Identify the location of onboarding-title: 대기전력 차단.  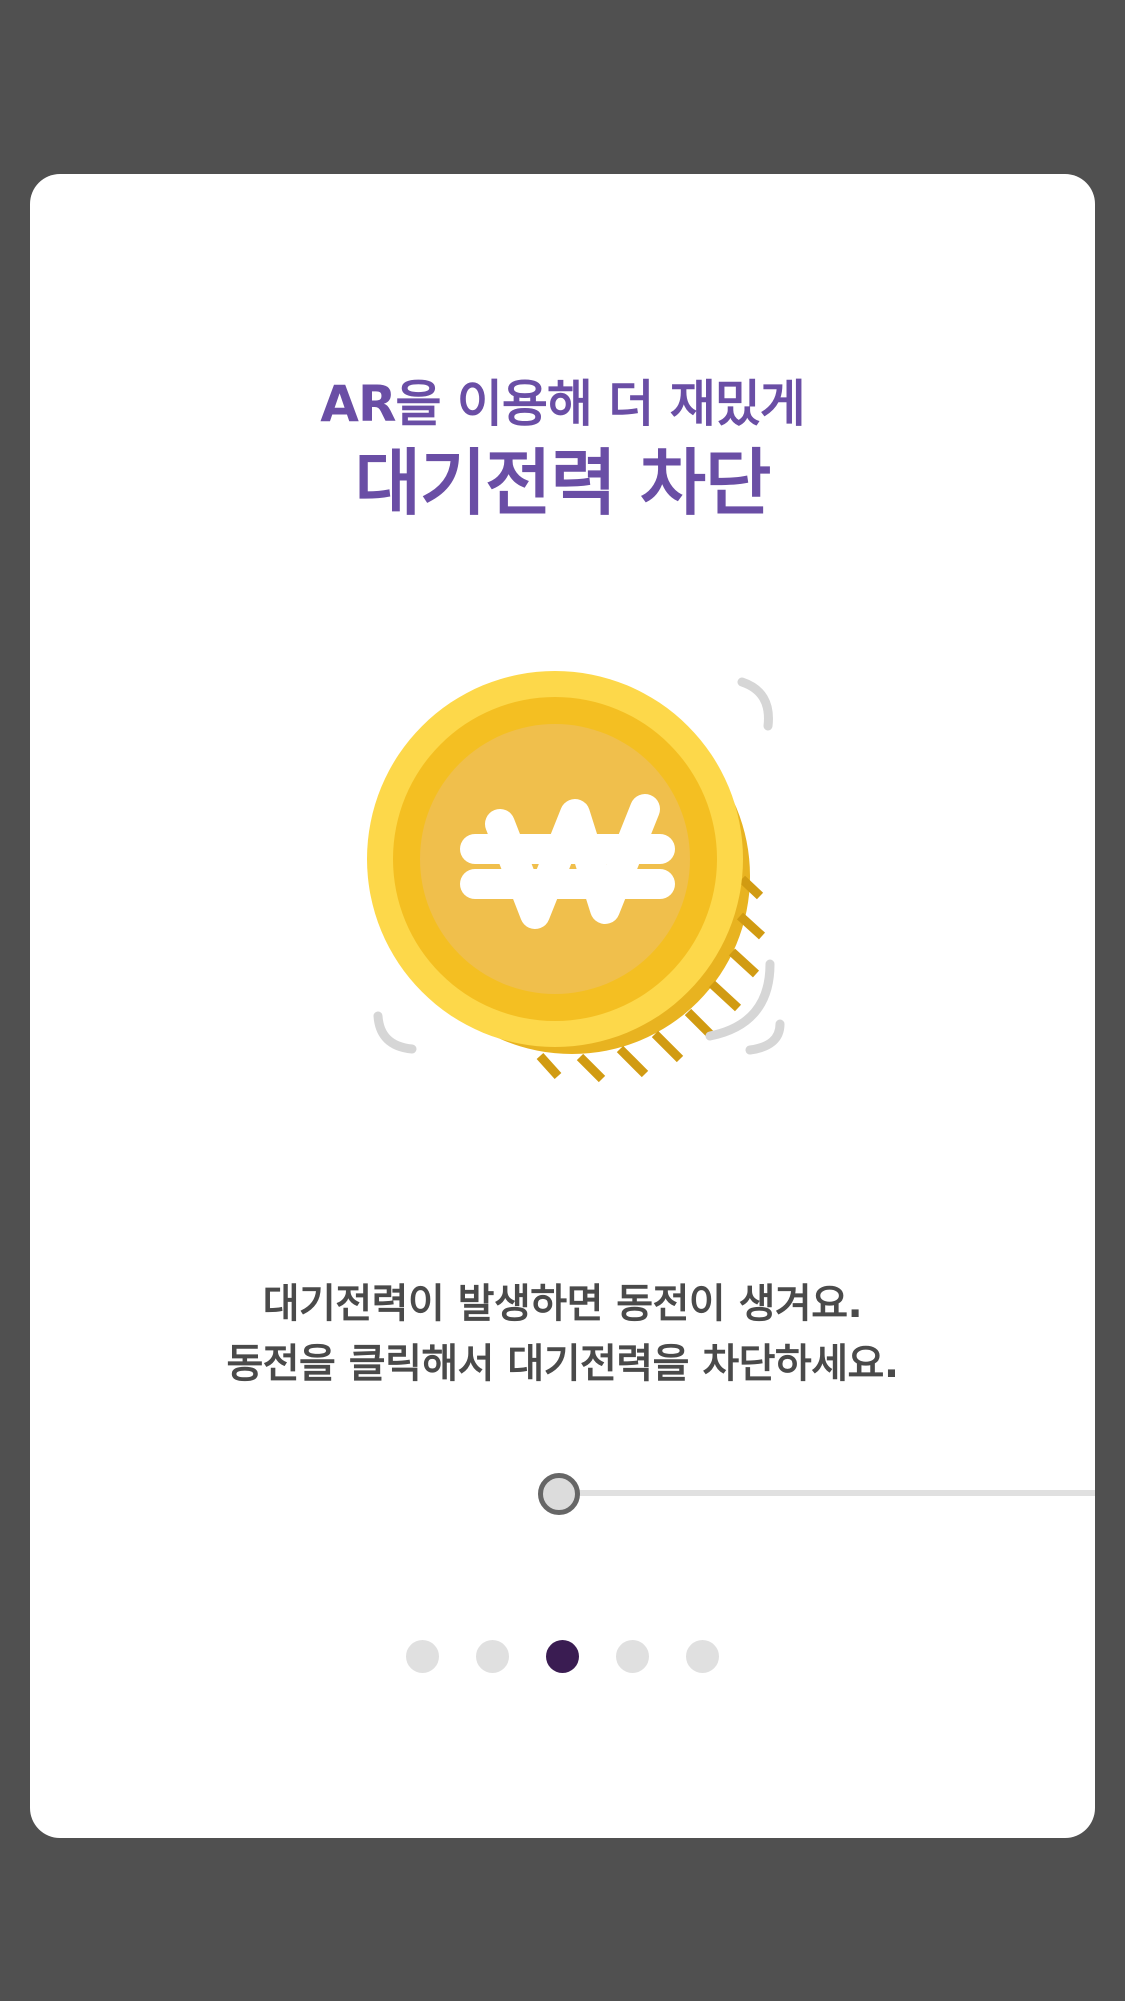
(563, 483).